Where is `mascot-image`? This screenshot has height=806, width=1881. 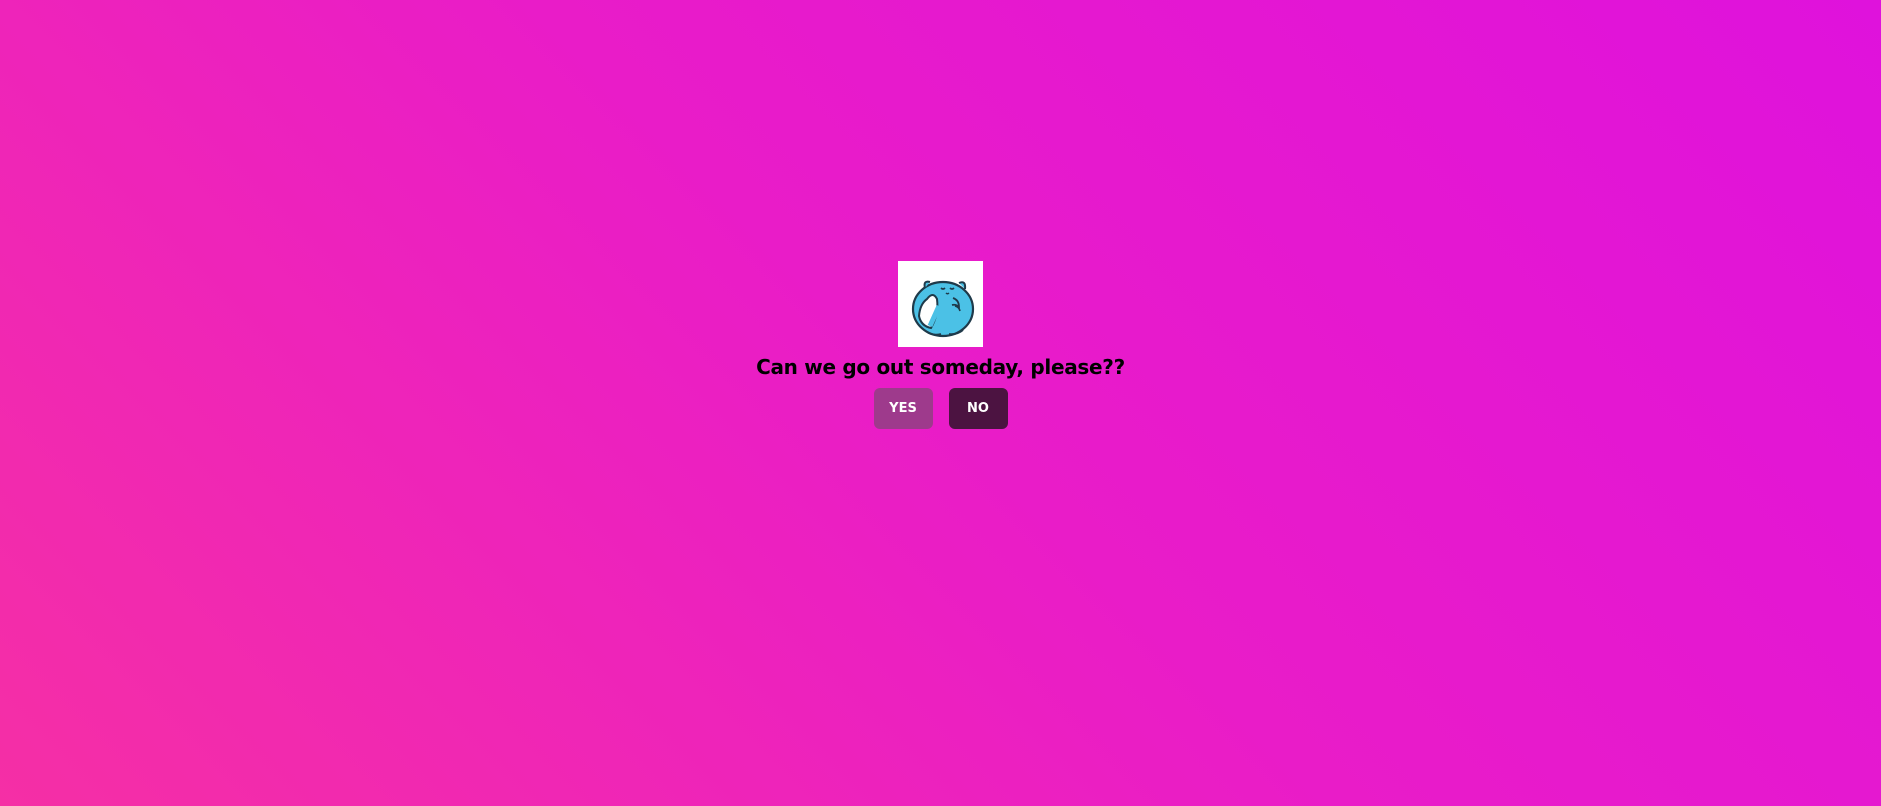 mascot-image is located at coordinates (940, 304).